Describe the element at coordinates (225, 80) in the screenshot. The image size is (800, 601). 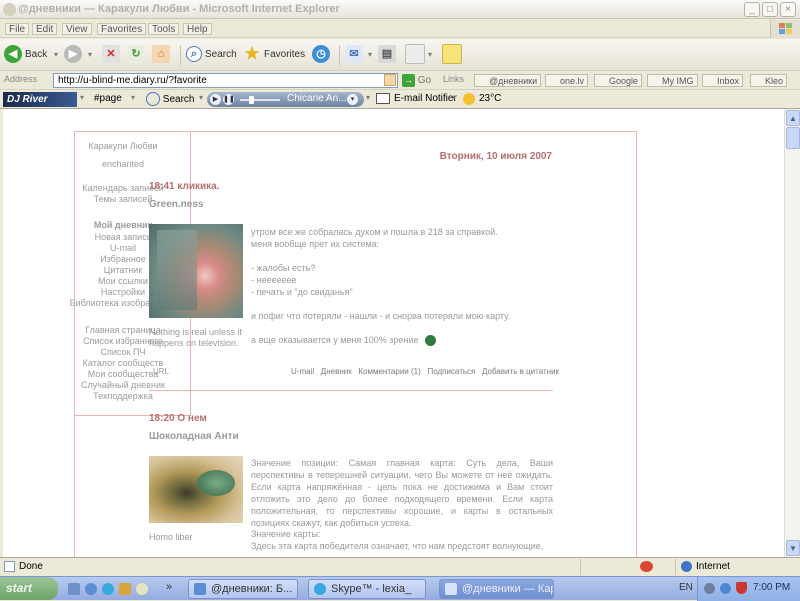
I see `address-input: http://u-blind-me.diary.ru/?favorite` at that location.